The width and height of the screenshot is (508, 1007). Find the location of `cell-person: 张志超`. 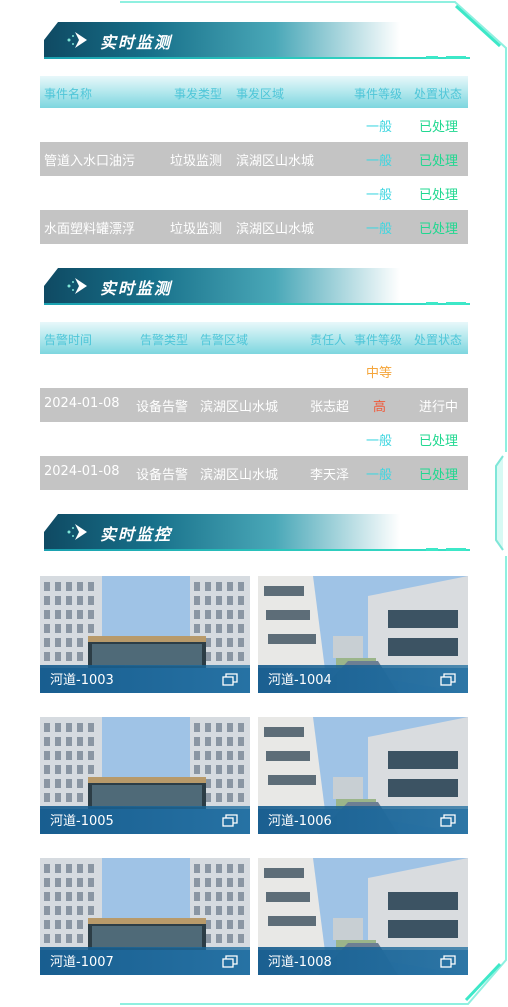

cell-person: 张志超 is located at coordinates (330, 407).